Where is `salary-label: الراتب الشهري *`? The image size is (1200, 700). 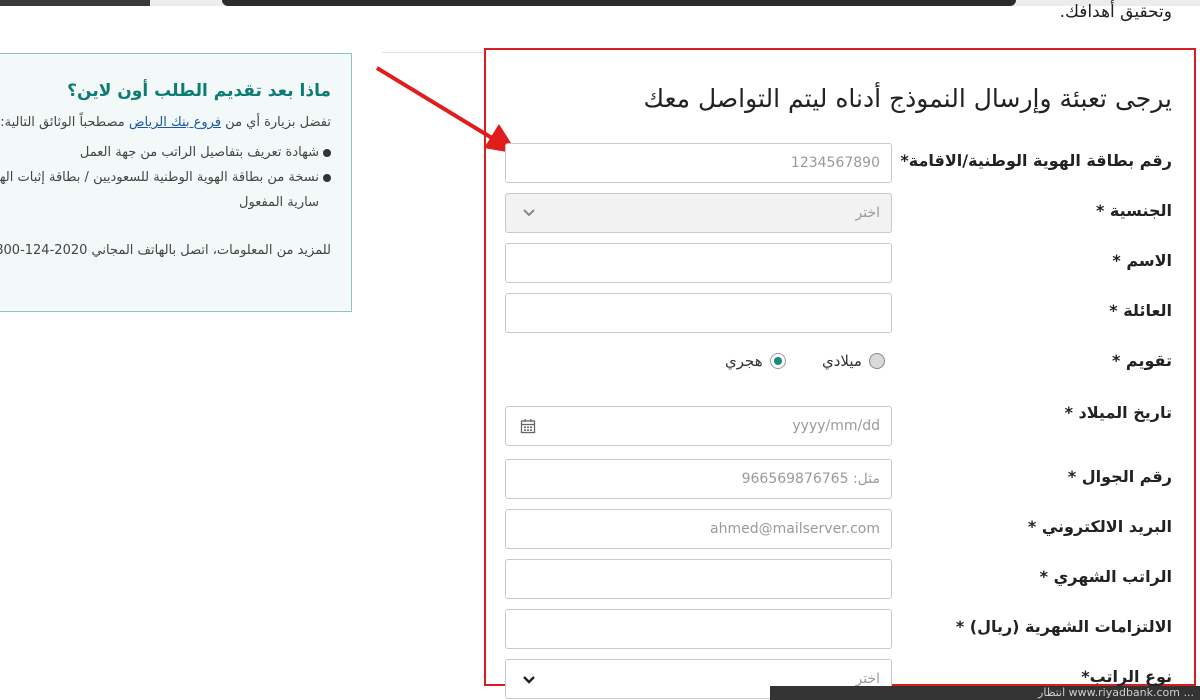 salary-label: الراتب الشهري * is located at coordinates (1105, 576).